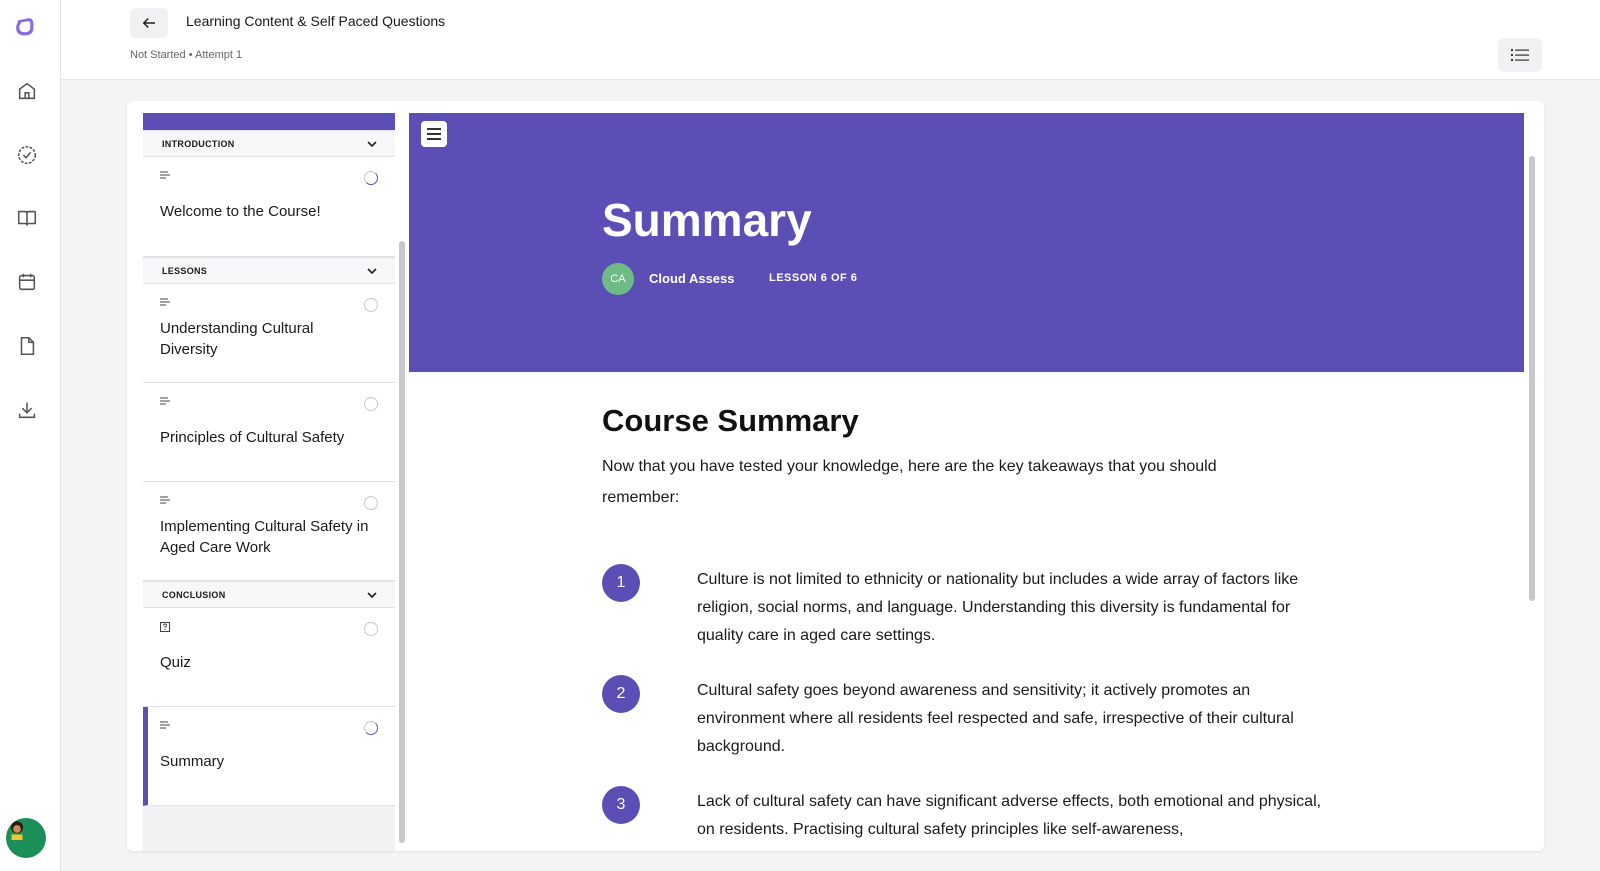 The width and height of the screenshot is (1600, 871). I want to click on author-name: Cloud Assess, so click(692, 278).